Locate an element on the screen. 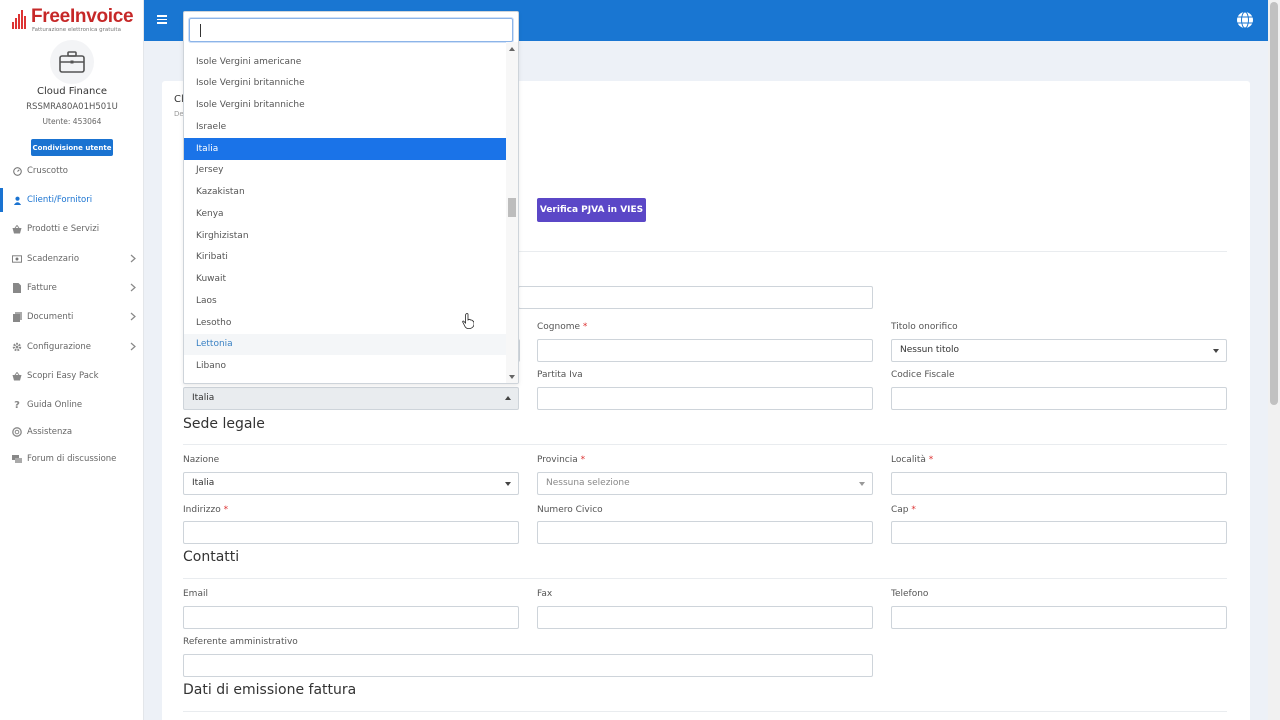 The width and height of the screenshot is (1280, 720). contatti-heading: Contatti is located at coordinates (211, 557).